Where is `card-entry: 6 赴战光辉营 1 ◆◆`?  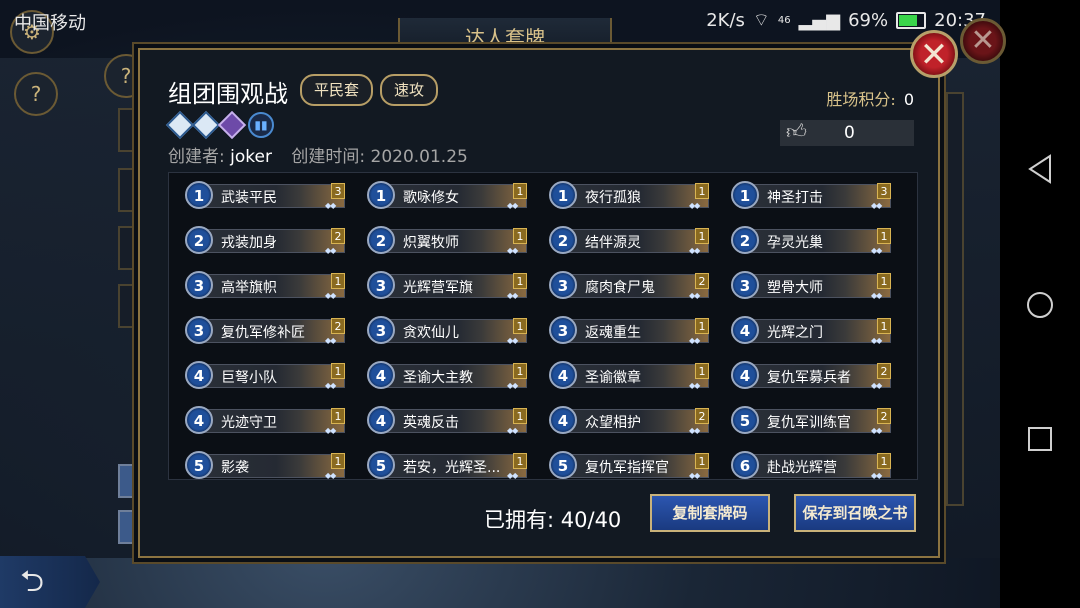 card-entry: 6 赴战光辉营 1 ◆◆ is located at coordinates (811, 465).